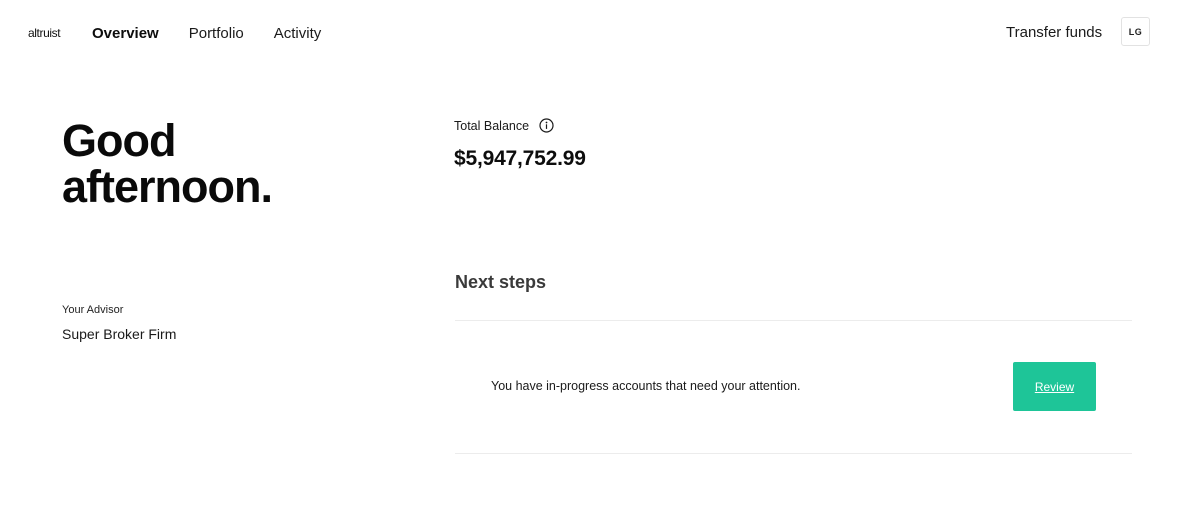  I want to click on review-button: Review, so click(1054, 386).